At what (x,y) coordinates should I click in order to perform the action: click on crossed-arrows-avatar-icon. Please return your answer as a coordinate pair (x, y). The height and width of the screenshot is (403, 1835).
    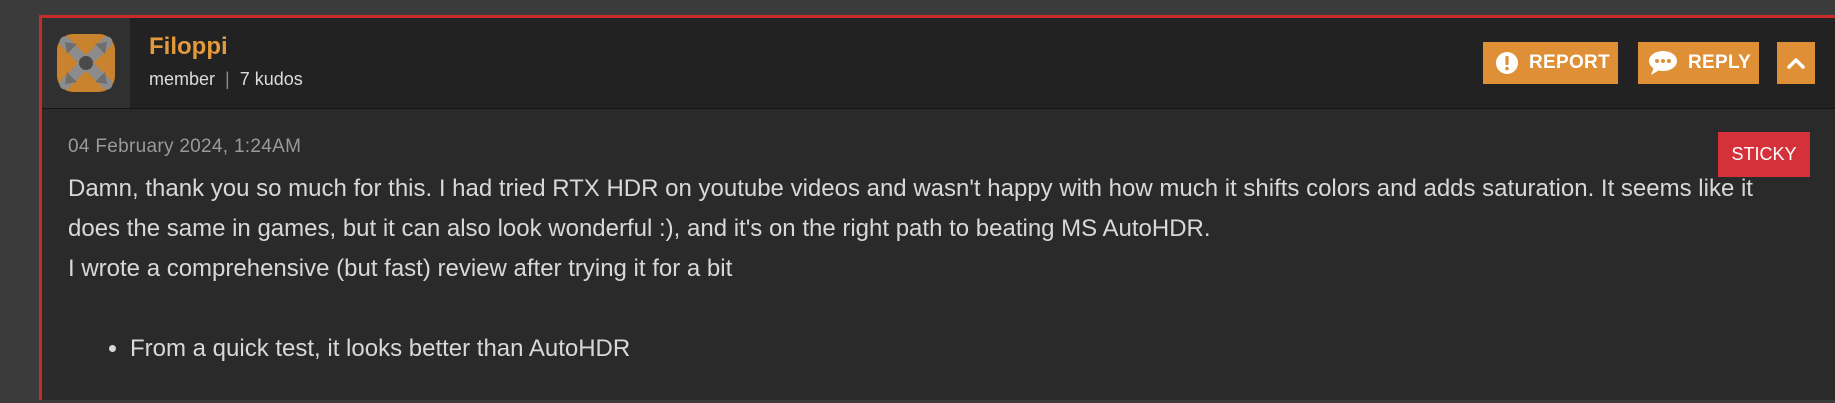
    Looking at the image, I should click on (86, 63).